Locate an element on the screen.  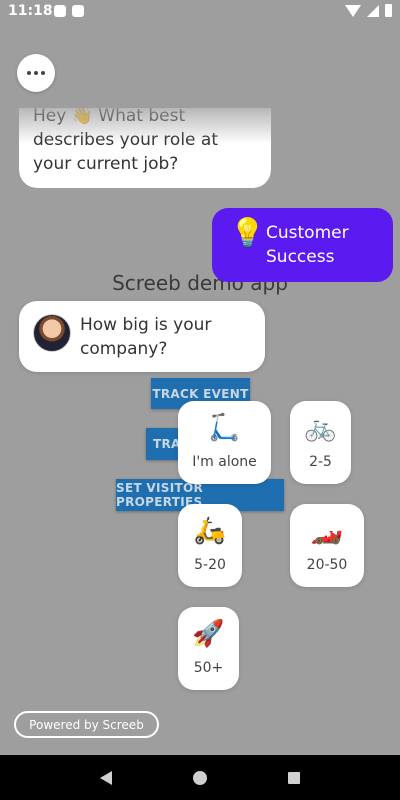
question-bubble: How big is your company? is located at coordinates (142, 336).